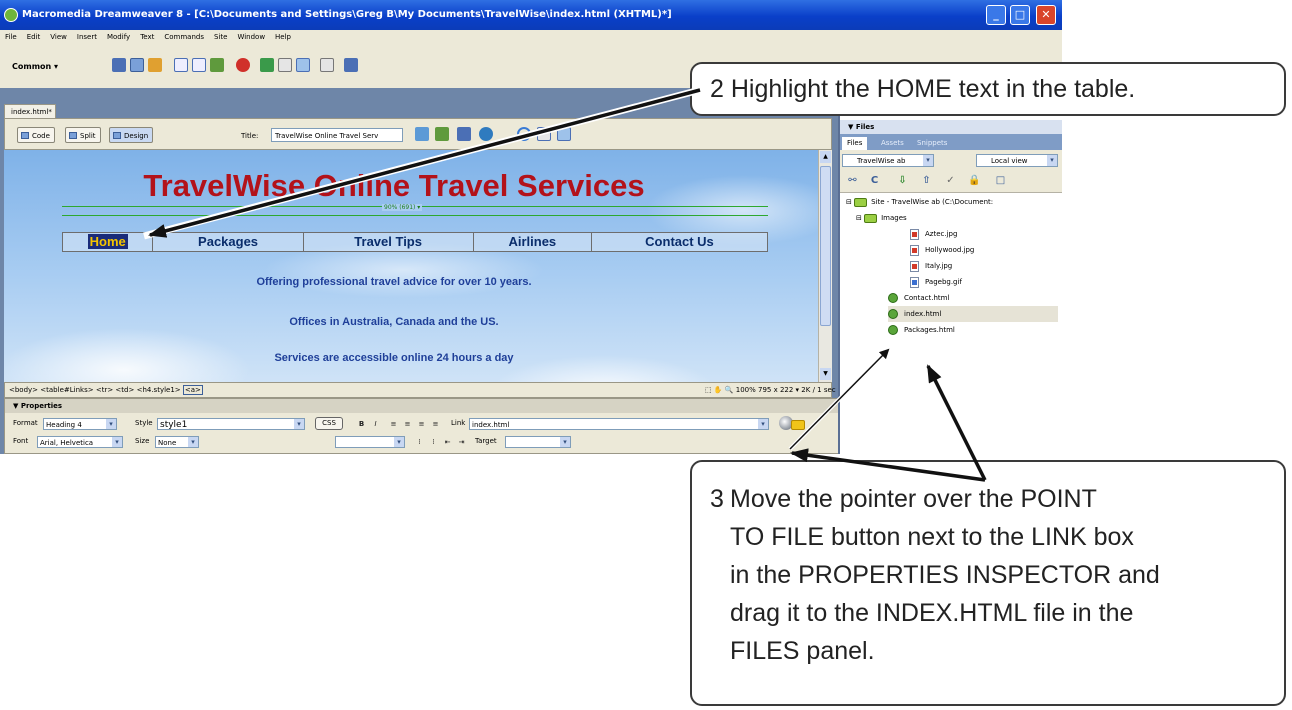 This screenshot has height=710, width=1292. Describe the element at coordinates (538, 442) in the screenshot. I see `target-select` at that location.